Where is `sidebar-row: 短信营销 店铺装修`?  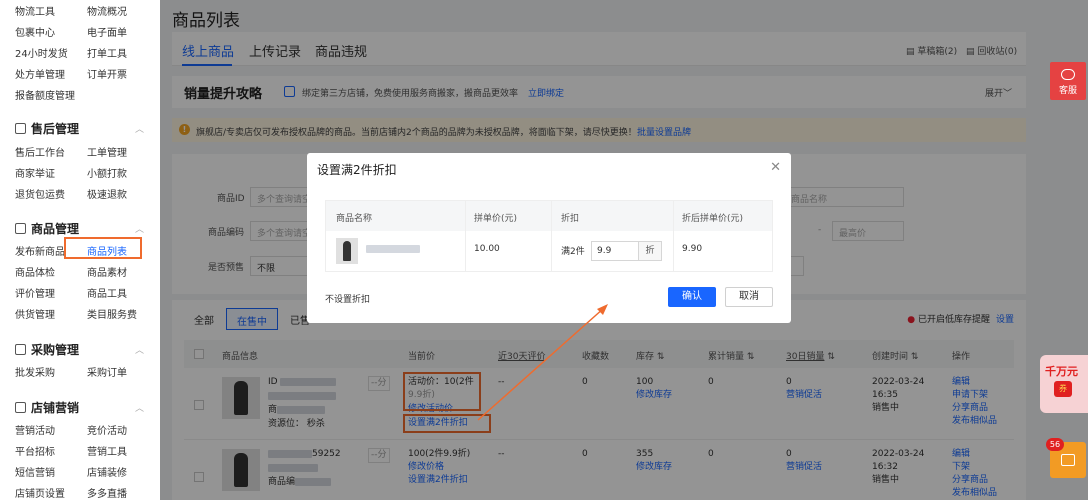 sidebar-row: 短信营销 店铺装修 is located at coordinates (85, 471).